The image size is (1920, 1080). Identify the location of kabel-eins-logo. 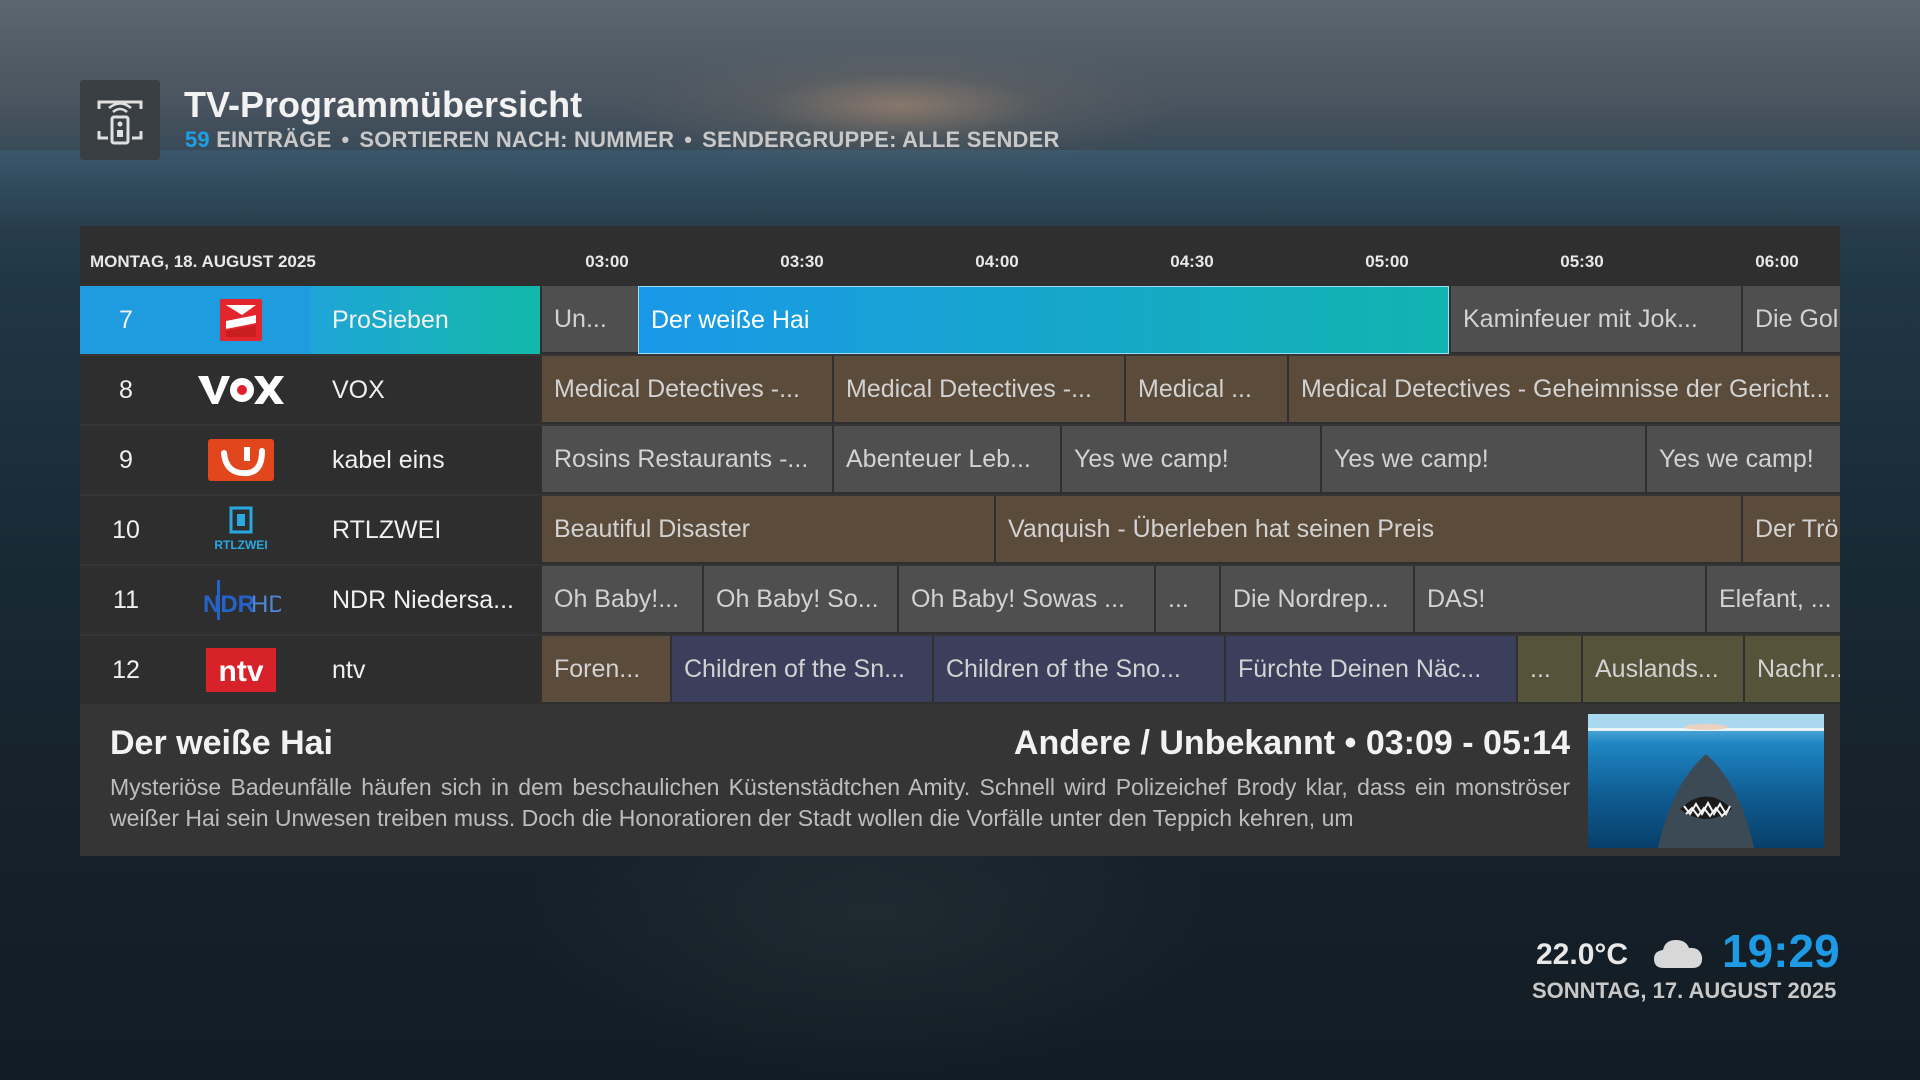
(241, 460).